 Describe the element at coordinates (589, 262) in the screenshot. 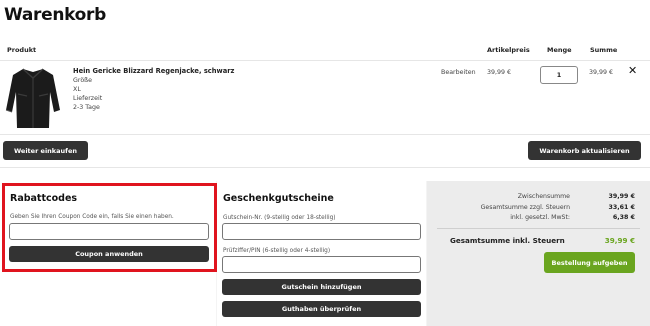

I see `checkout-button: Bestellung aufgeben` at that location.